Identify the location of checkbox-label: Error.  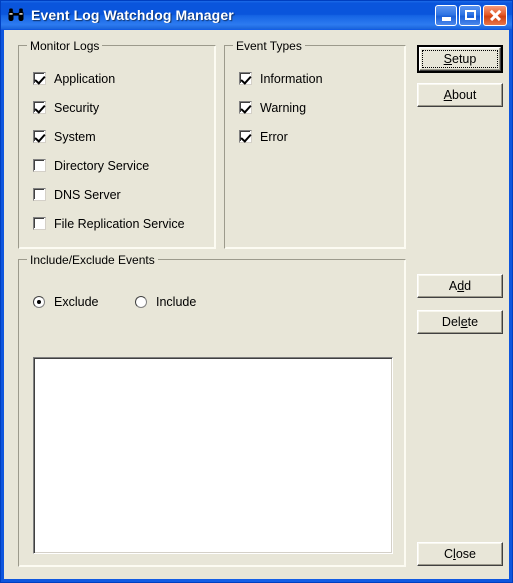
(274, 136).